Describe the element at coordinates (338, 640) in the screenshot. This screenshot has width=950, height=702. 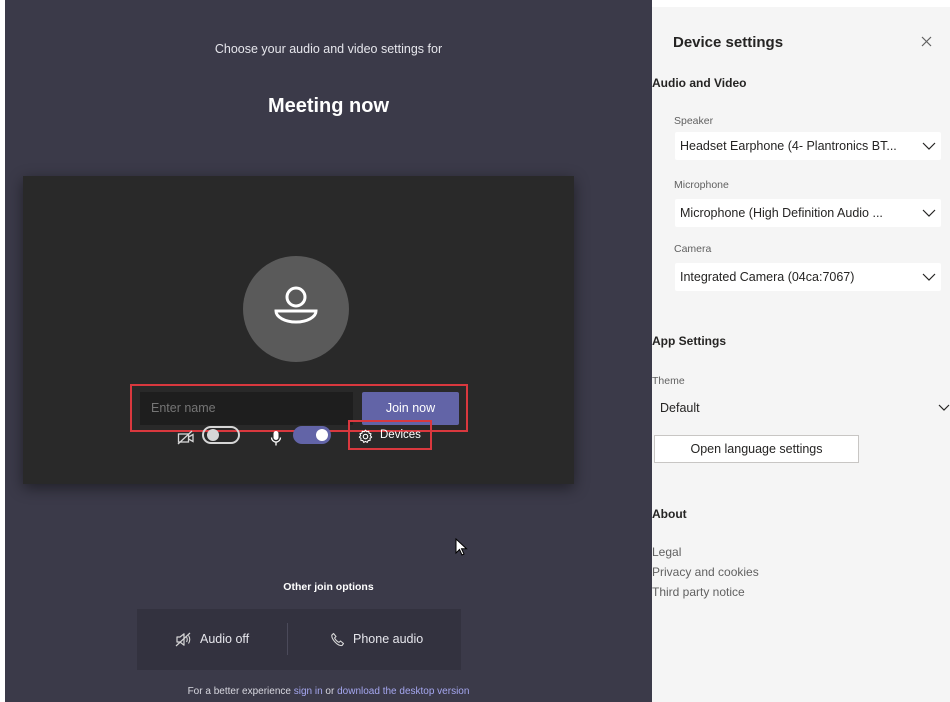
I see `phone-icon` at that location.